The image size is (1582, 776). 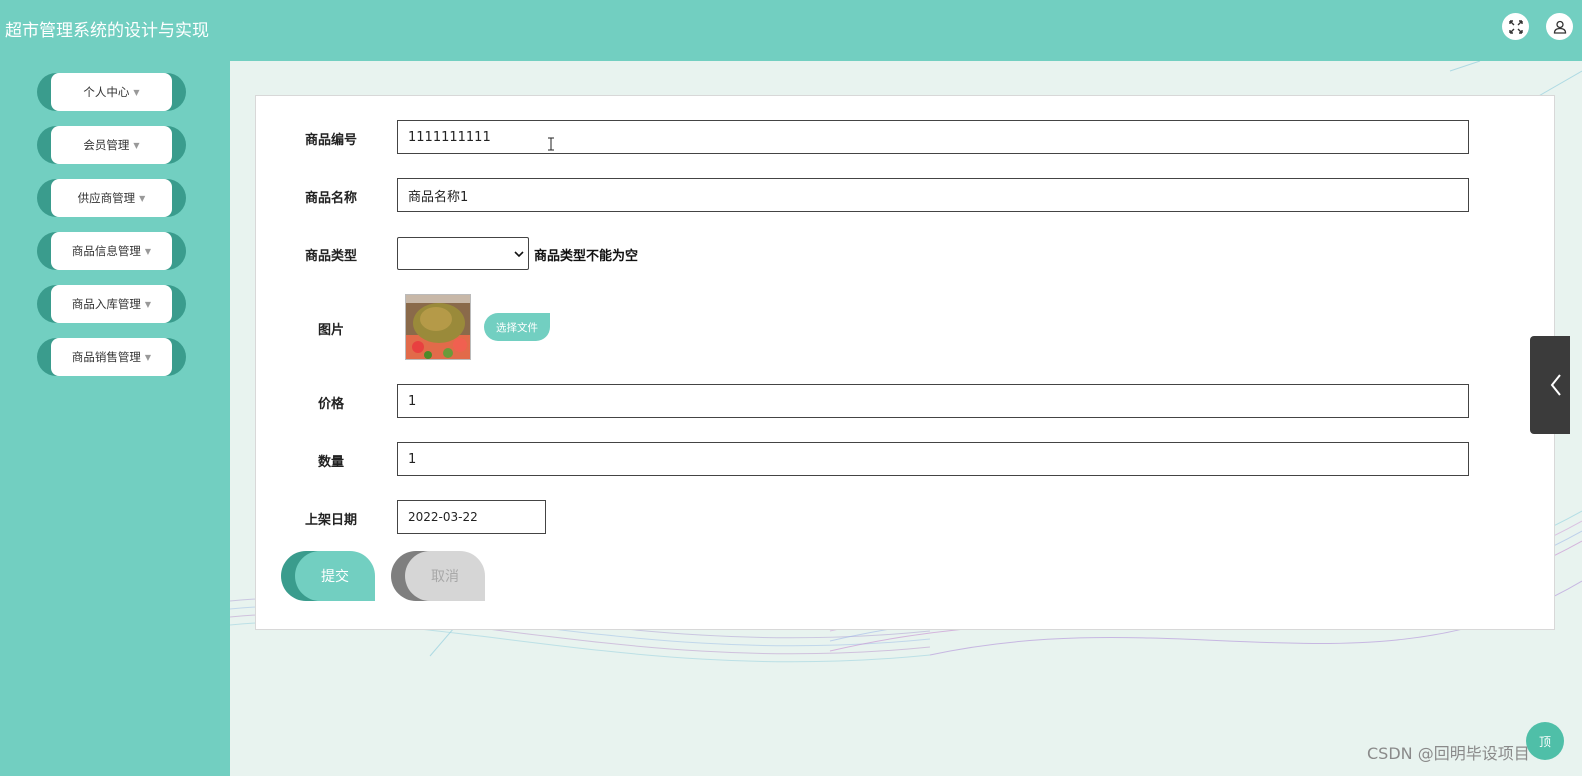 I want to click on sidebar-item-label: 个人中心, so click(x=106, y=92).